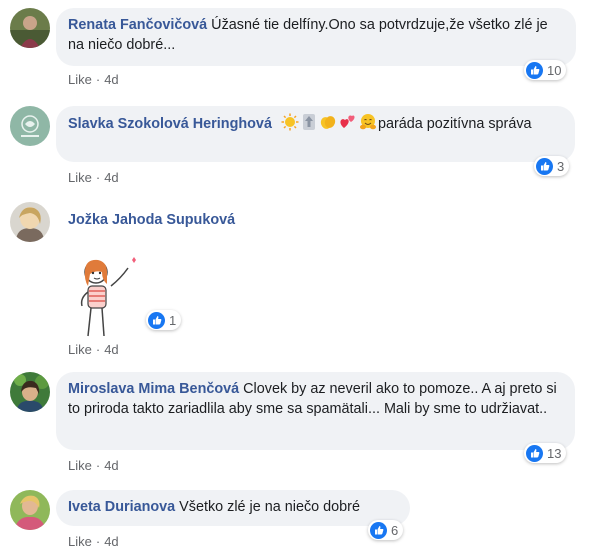  Describe the element at coordinates (395, 530) in the screenshot. I see `reaction-count: 6` at that location.